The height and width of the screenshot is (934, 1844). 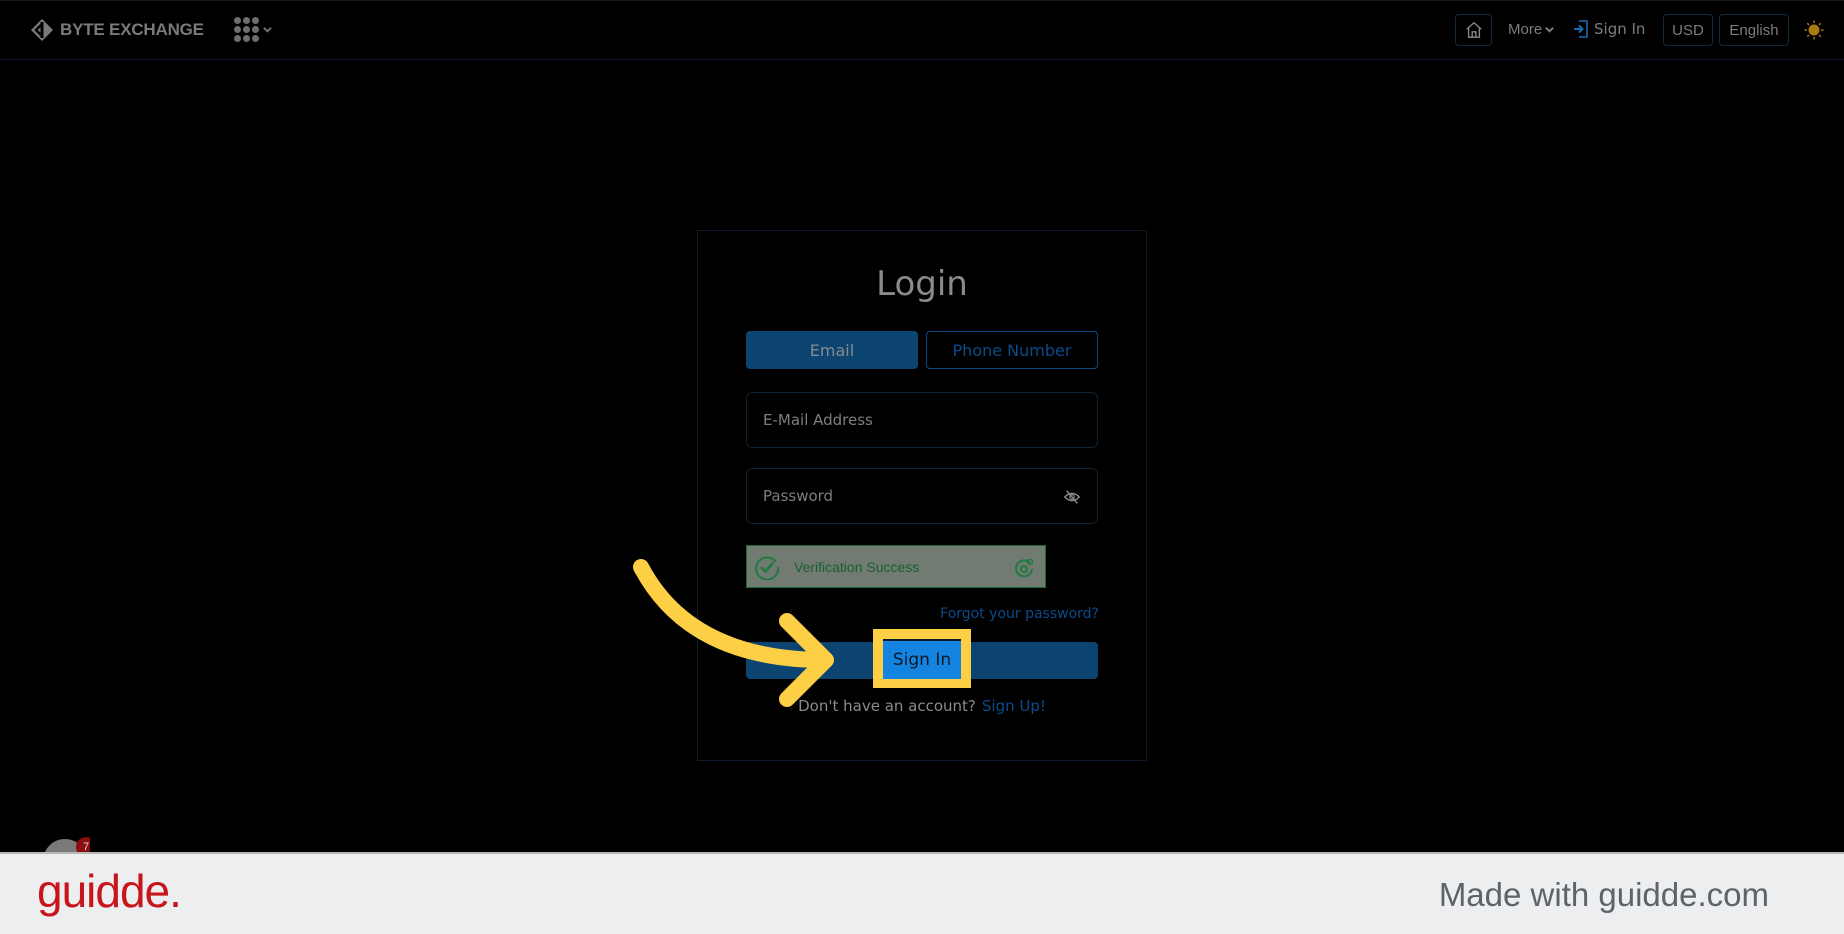 What do you see at coordinates (922, 284) in the screenshot?
I see `login-title: Login` at bounding box center [922, 284].